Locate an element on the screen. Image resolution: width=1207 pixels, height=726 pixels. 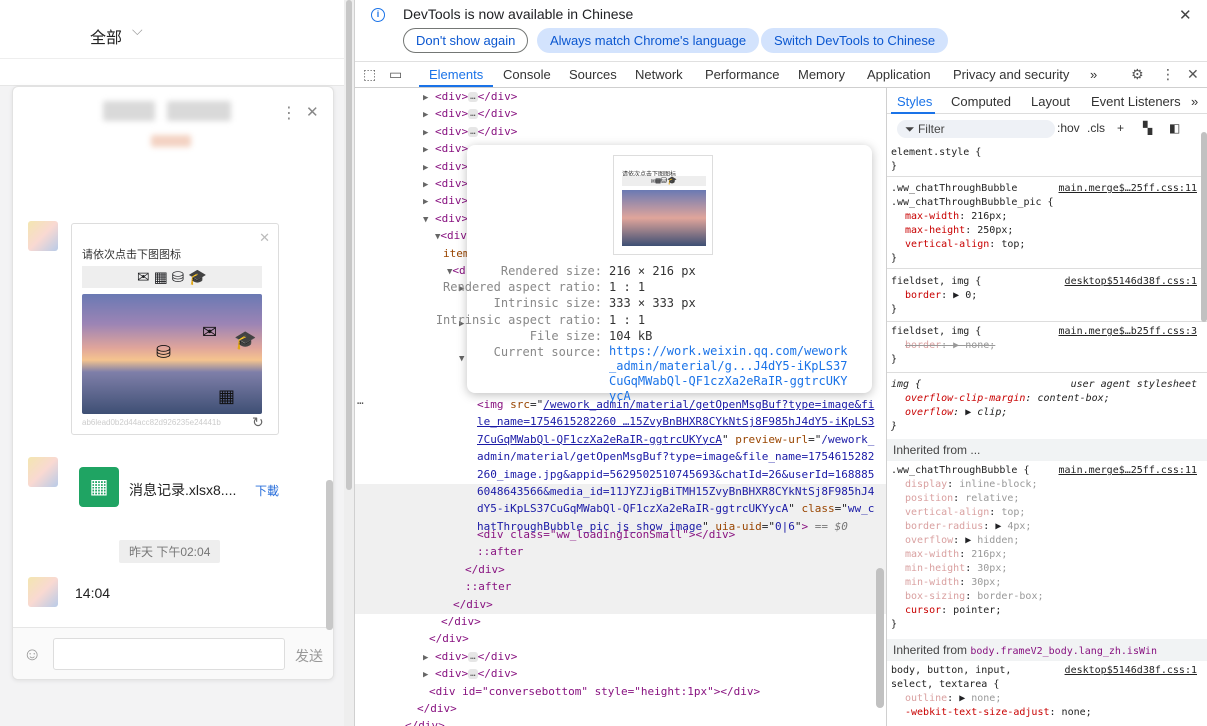
page-scrollbar is located at coordinates (349, 363).